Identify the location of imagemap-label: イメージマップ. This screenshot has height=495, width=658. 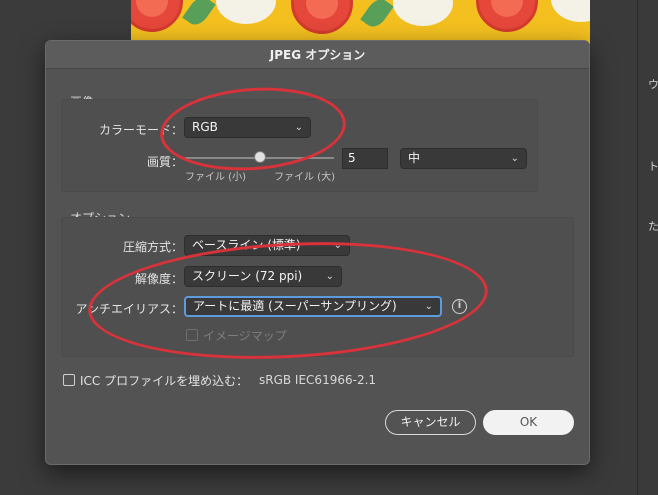
(245, 336).